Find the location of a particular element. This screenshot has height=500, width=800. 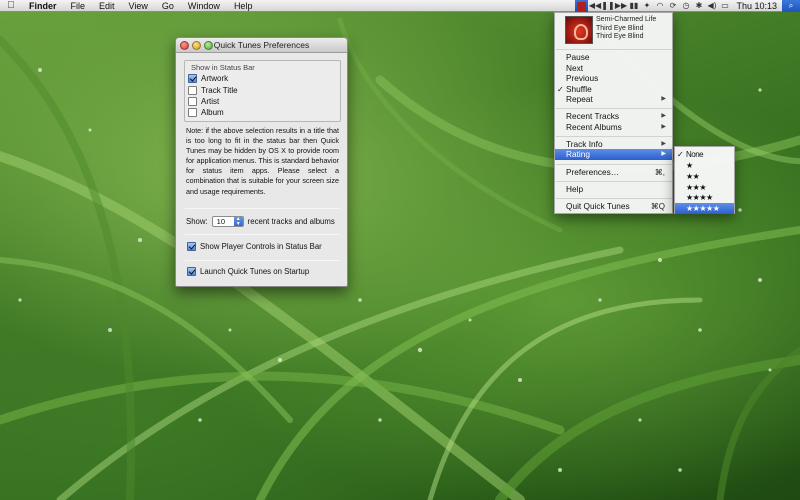

rating-five-stars-label: ★★★★★ is located at coordinates (703, 208).